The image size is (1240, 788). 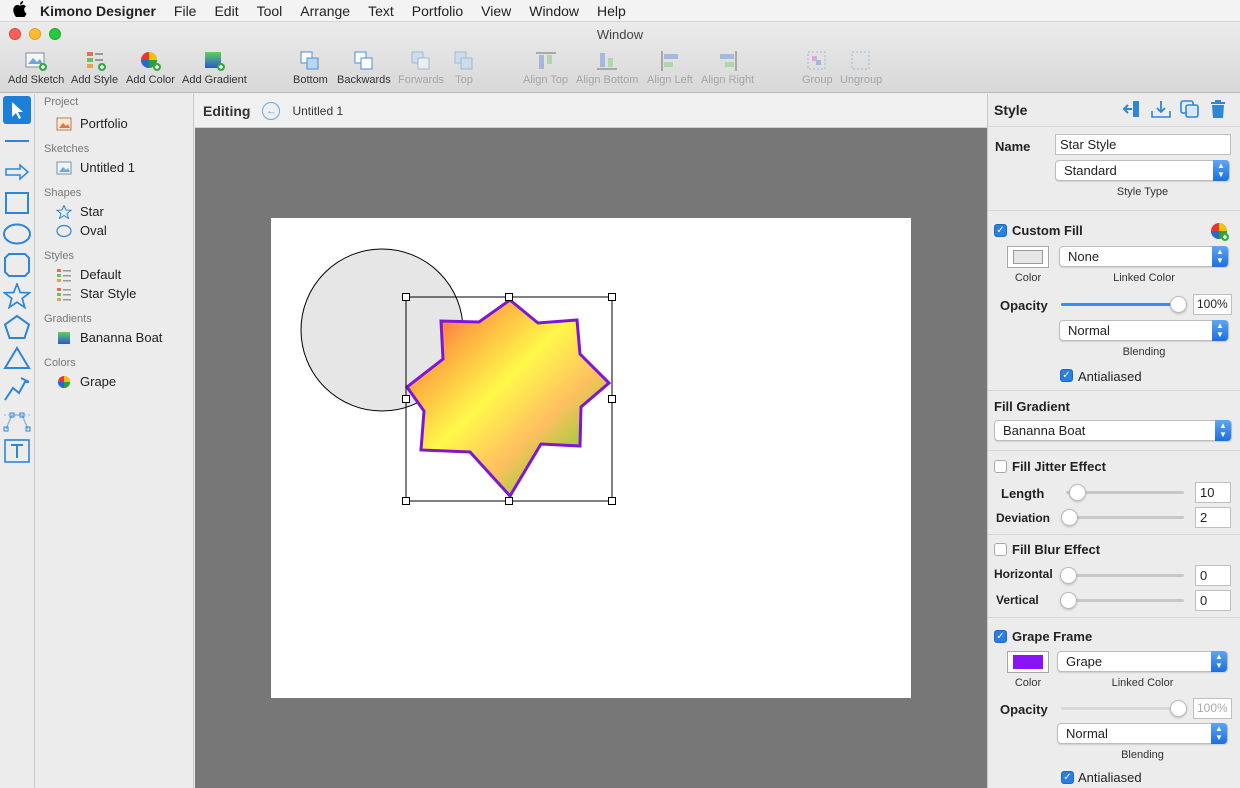 I want to click on text-tool, so click(x=17, y=451).